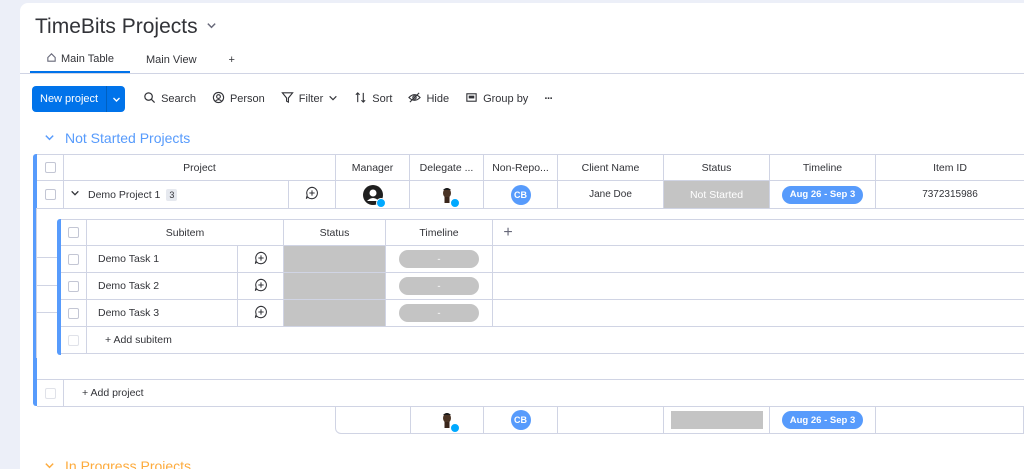  Describe the element at coordinates (950, 194) in the screenshot. I see `item-id-cell: 7372315986` at that location.